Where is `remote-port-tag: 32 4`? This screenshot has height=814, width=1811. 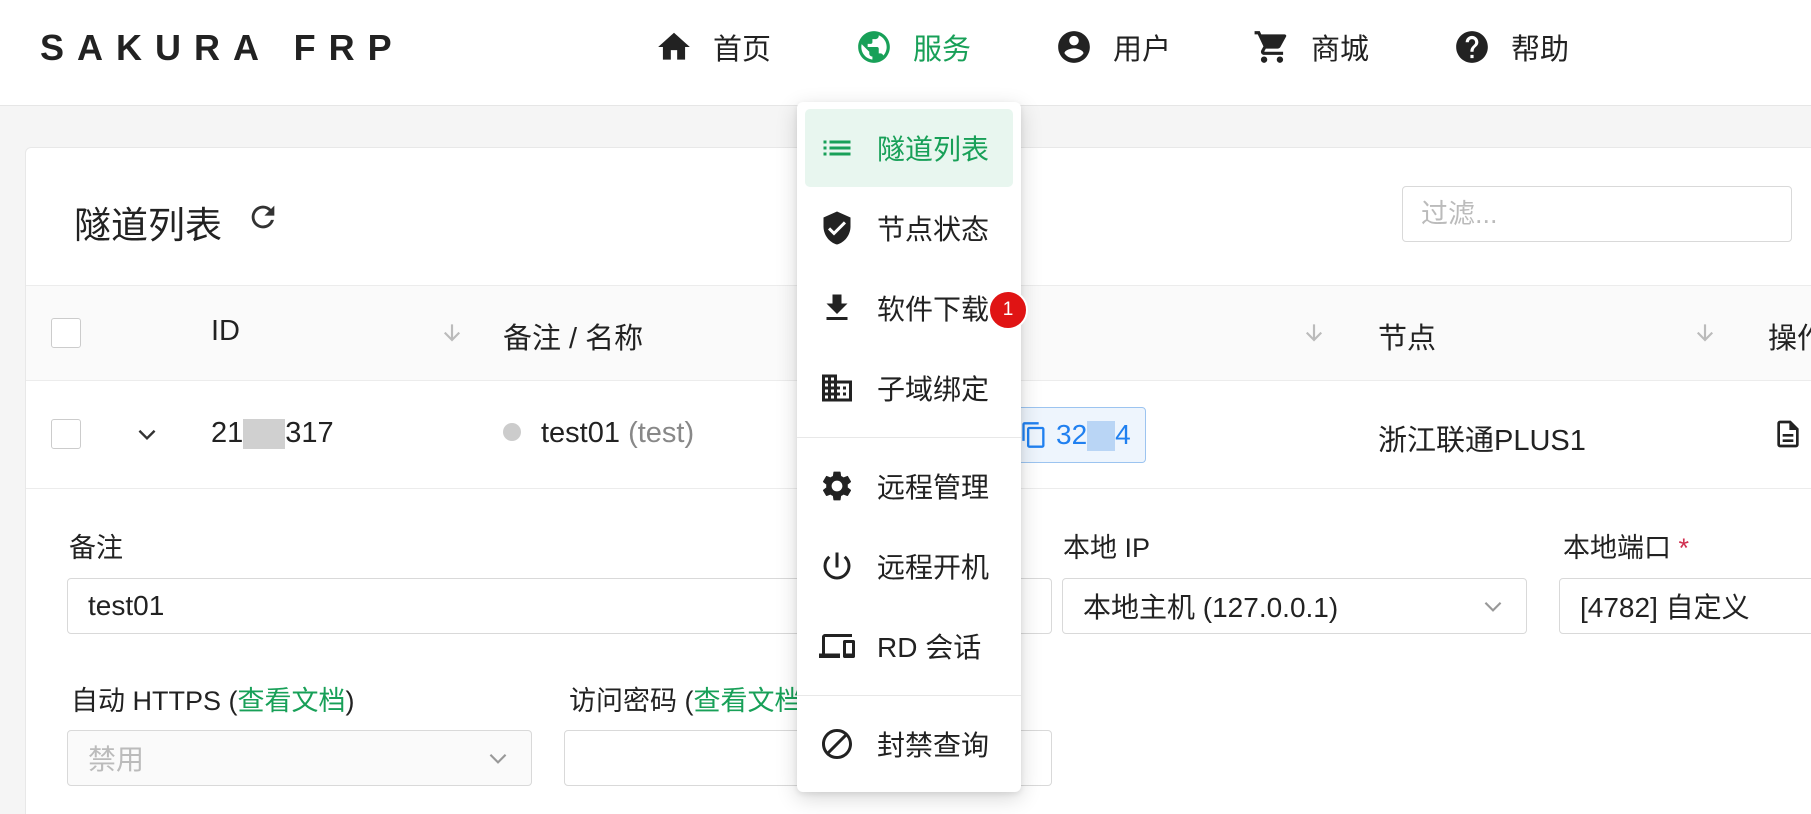
remote-port-tag: 32 4 is located at coordinates (1078, 435).